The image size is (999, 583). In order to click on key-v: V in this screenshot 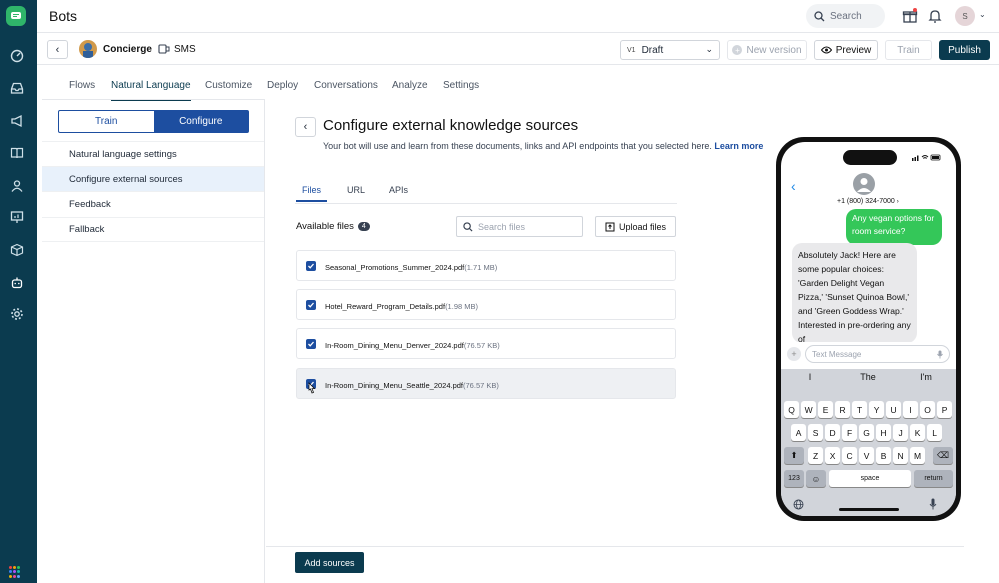, I will do `click(867, 455)`.